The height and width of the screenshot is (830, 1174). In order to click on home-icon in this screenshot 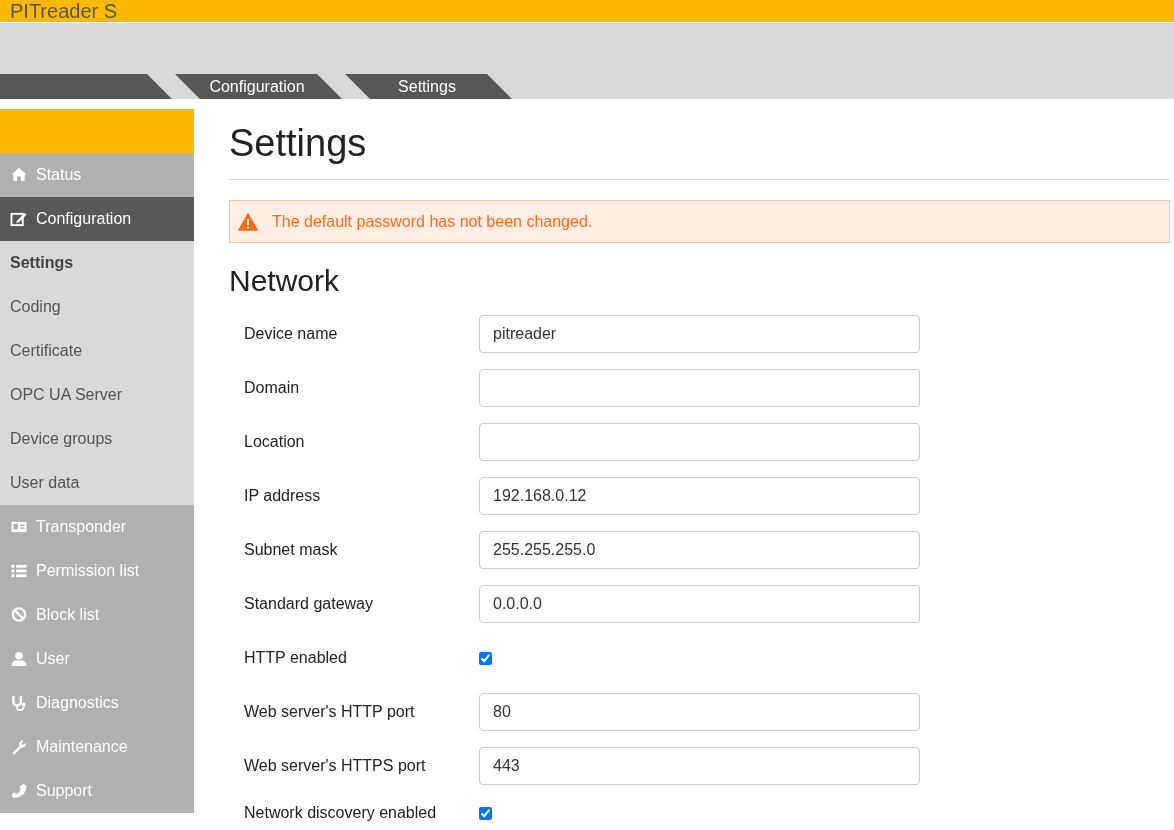, I will do `click(19, 175)`.